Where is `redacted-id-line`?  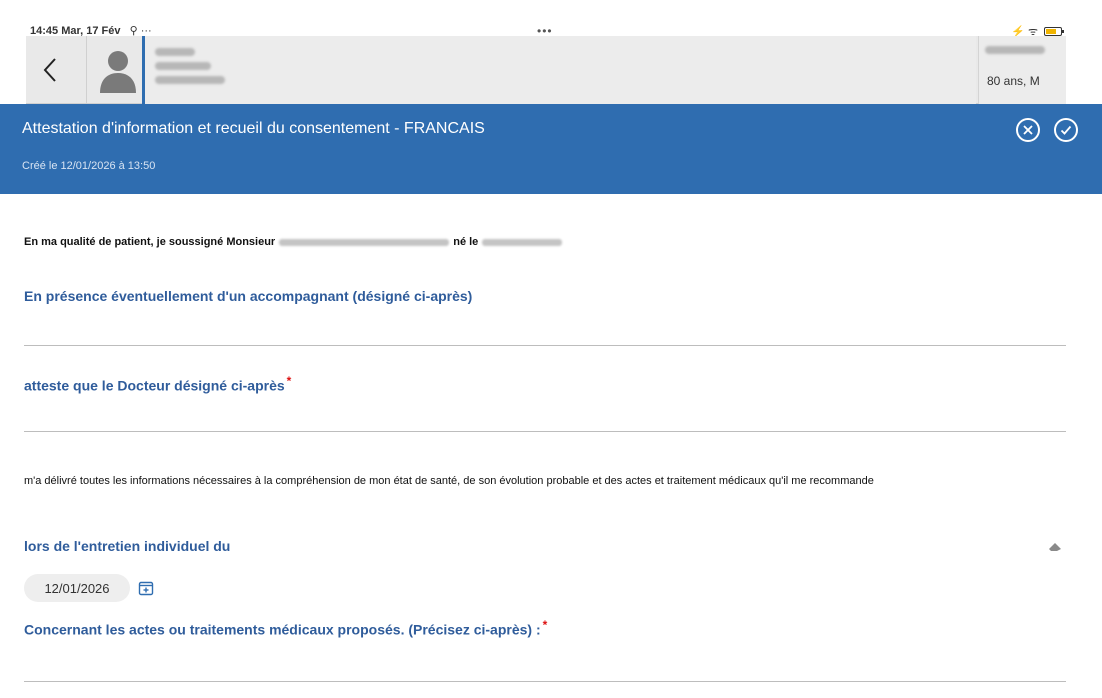 redacted-id-line is located at coordinates (190, 80).